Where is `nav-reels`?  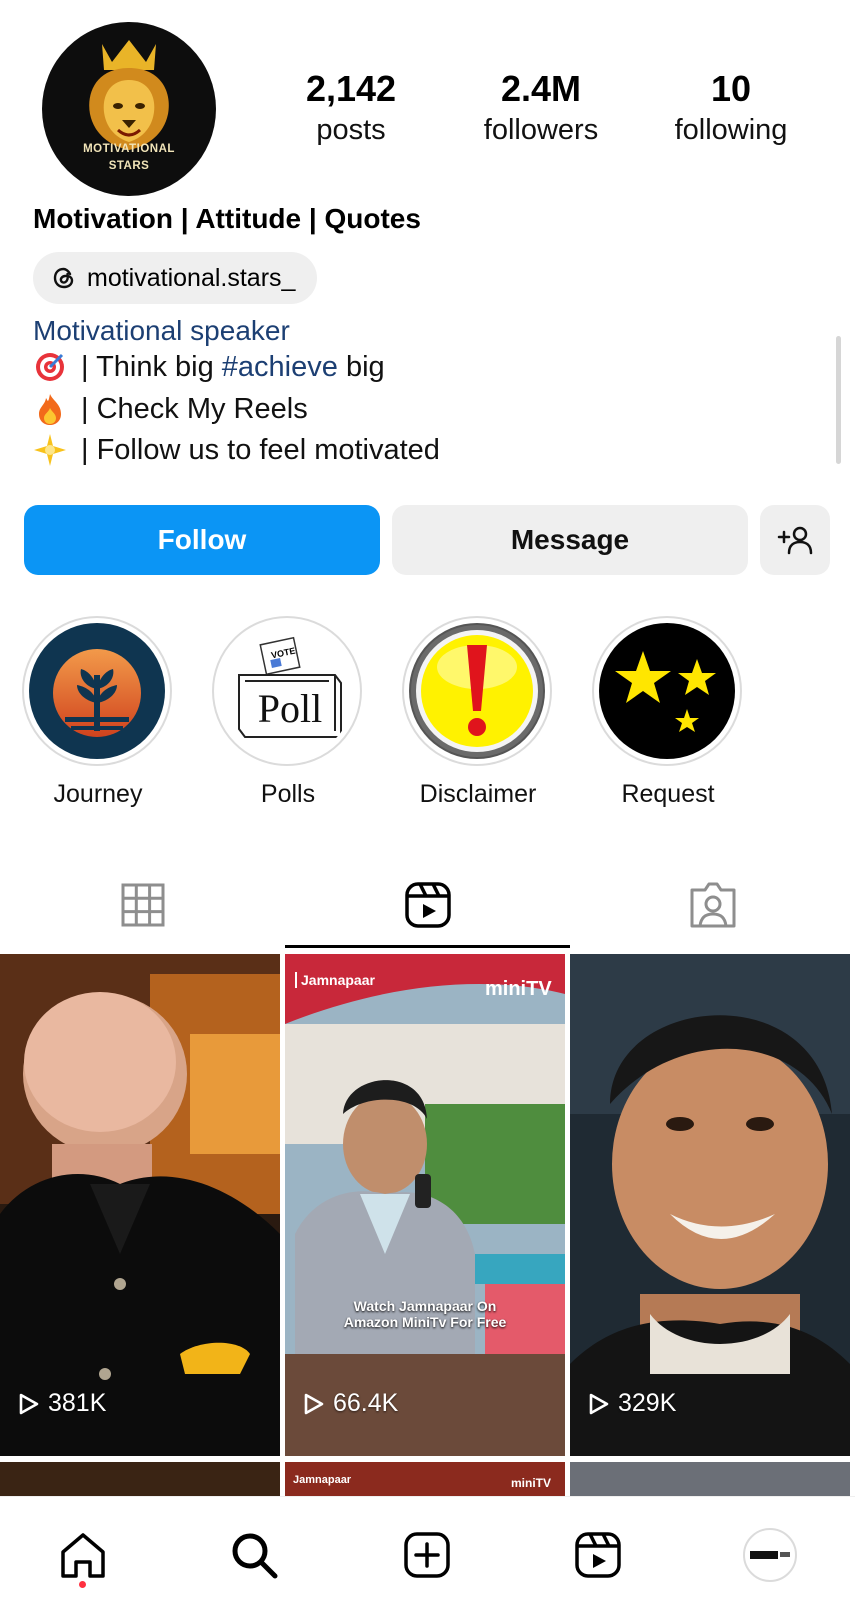
nav-reels is located at coordinates (598, 1555).